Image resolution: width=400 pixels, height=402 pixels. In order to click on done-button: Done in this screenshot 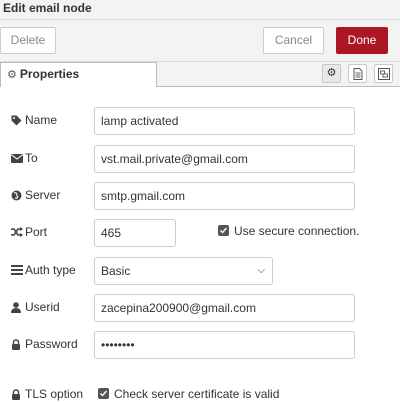, I will do `click(362, 40)`.